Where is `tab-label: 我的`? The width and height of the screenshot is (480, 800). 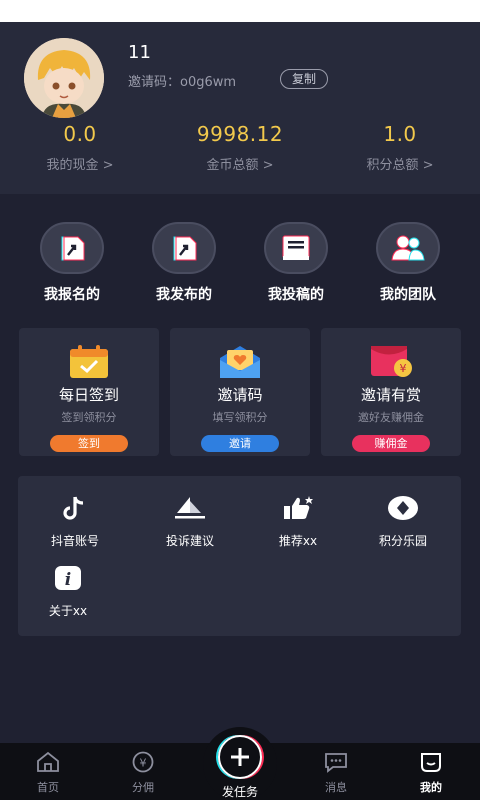
tab-label: 我的 is located at coordinates (431, 787).